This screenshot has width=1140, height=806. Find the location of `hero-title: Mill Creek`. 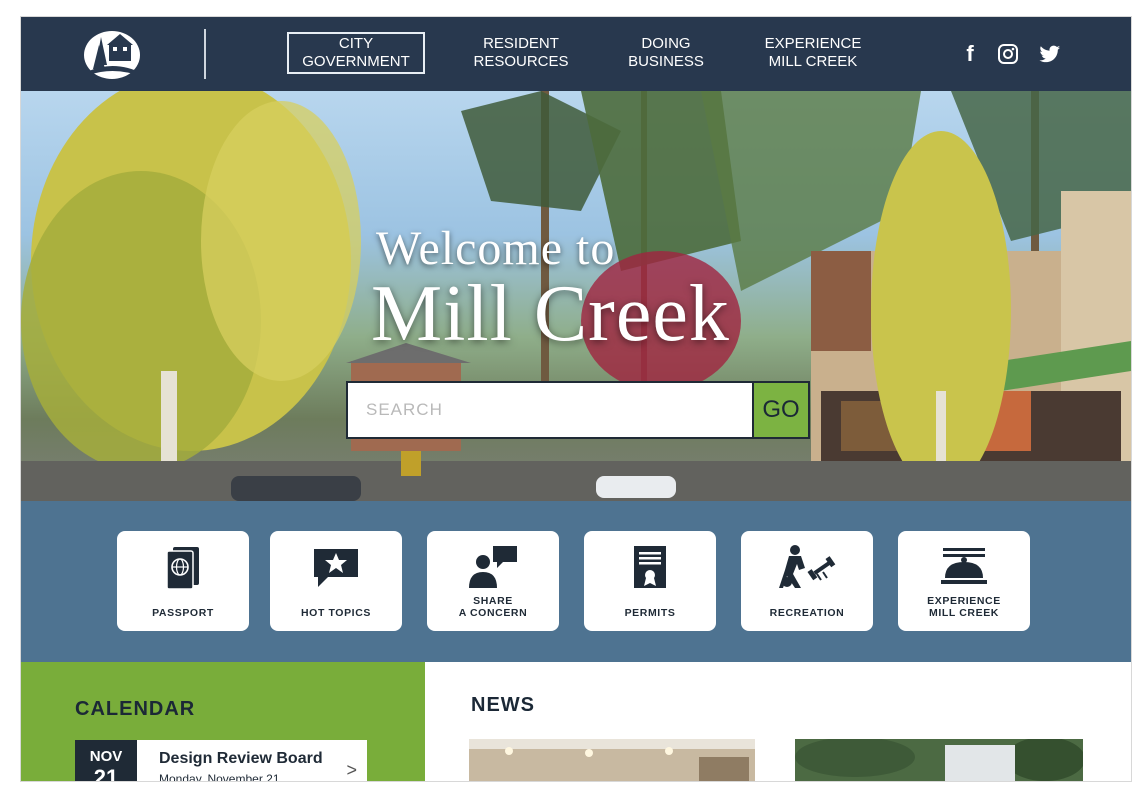

hero-title: Mill Creek is located at coordinates (550, 314).